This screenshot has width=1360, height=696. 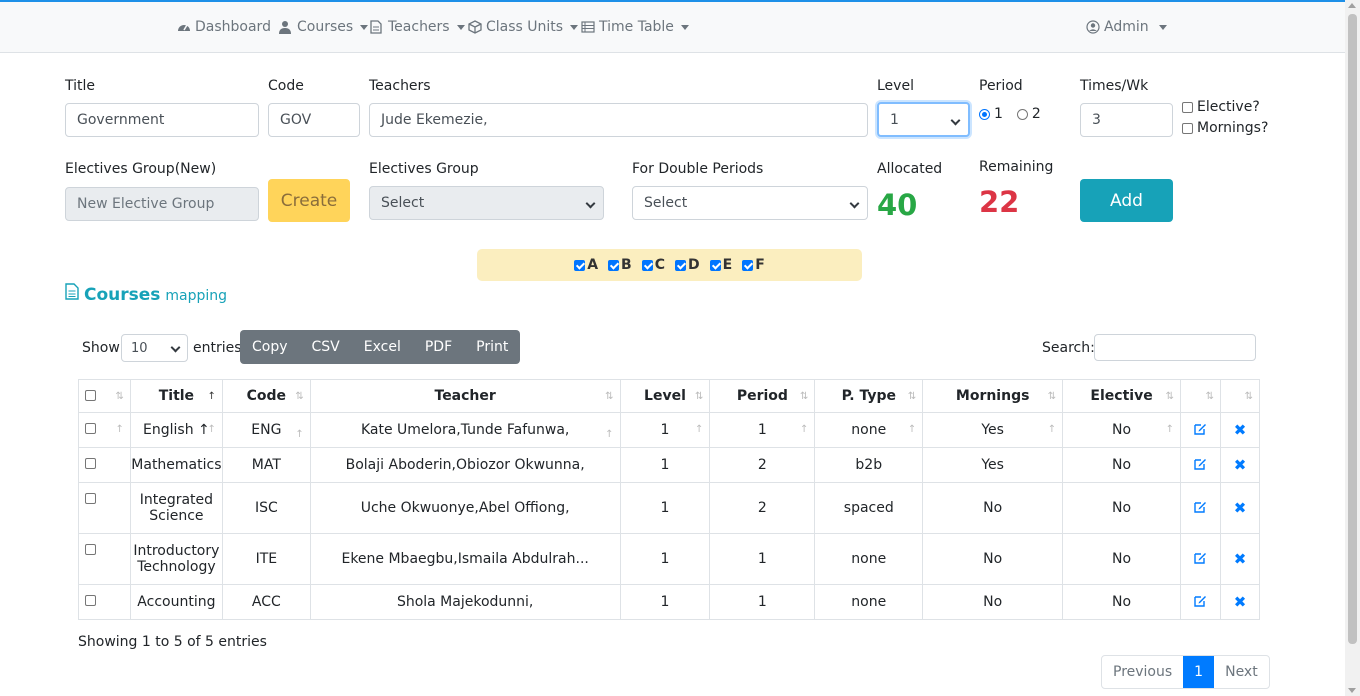 What do you see at coordinates (1187, 128) in the screenshot?
I see `mornings-checkbox` at bounding box center [1187, 128].